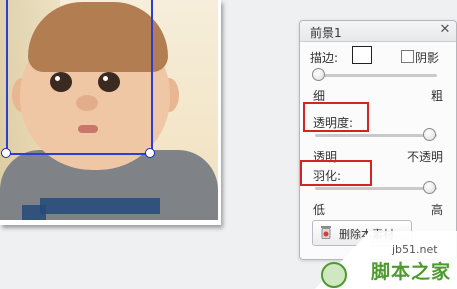 This screenshot has width=457, height=289. Describe the element at coordinates (407, 56) in the screenshot. I see `shadow-checkbox` at that location.